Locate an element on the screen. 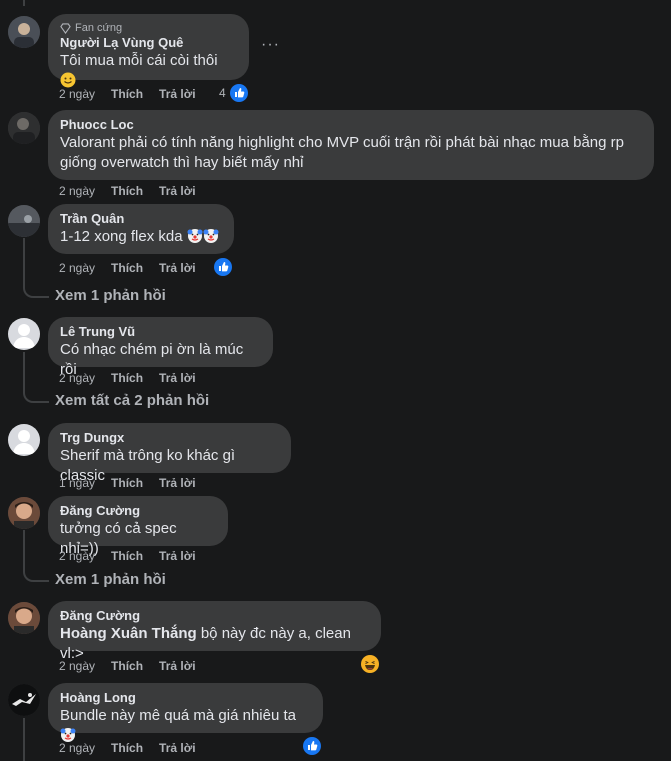 Image resolution: width=671 pixels, height=761 pixels. comment-author: Lê Trung Vũ is located at coordinates (160, 332).